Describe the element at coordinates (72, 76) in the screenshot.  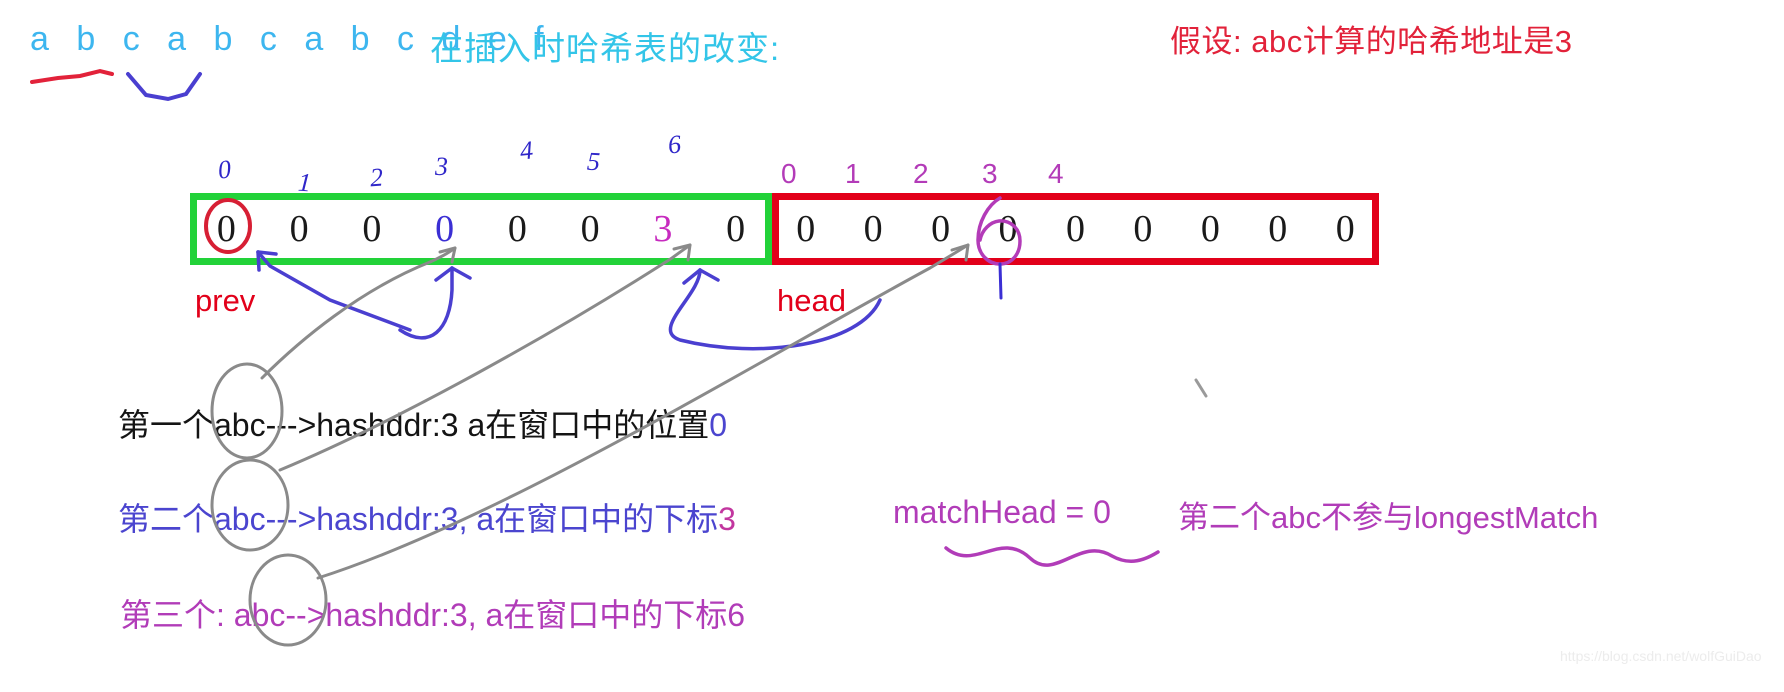
I see `red-underline-abc1` at that location.